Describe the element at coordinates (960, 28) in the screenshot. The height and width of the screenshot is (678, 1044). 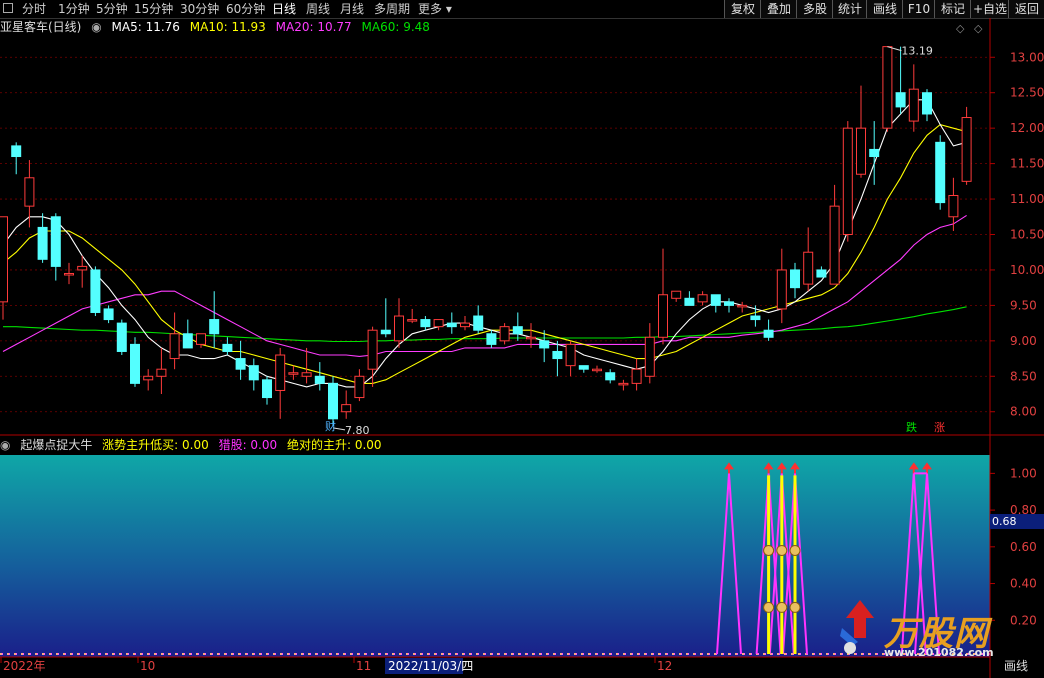
I see `diamond-icon: ◇` at that location.